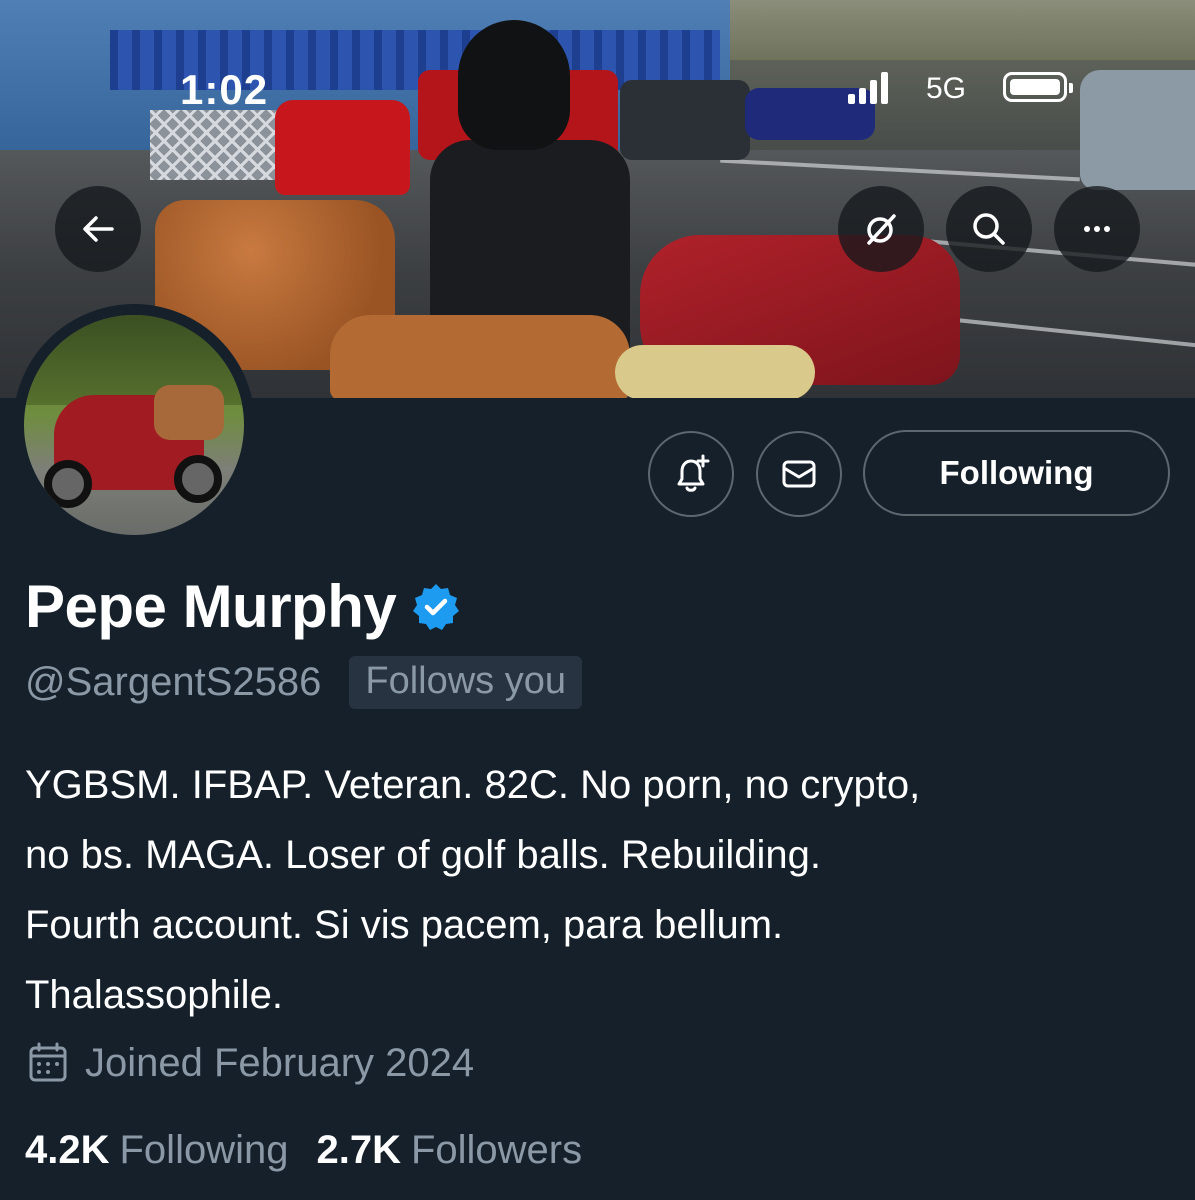 The image size is (1195, 1200). Describe the element at coordinates (1137, 130) in the screenshot. I see `banner-suv` at that location.